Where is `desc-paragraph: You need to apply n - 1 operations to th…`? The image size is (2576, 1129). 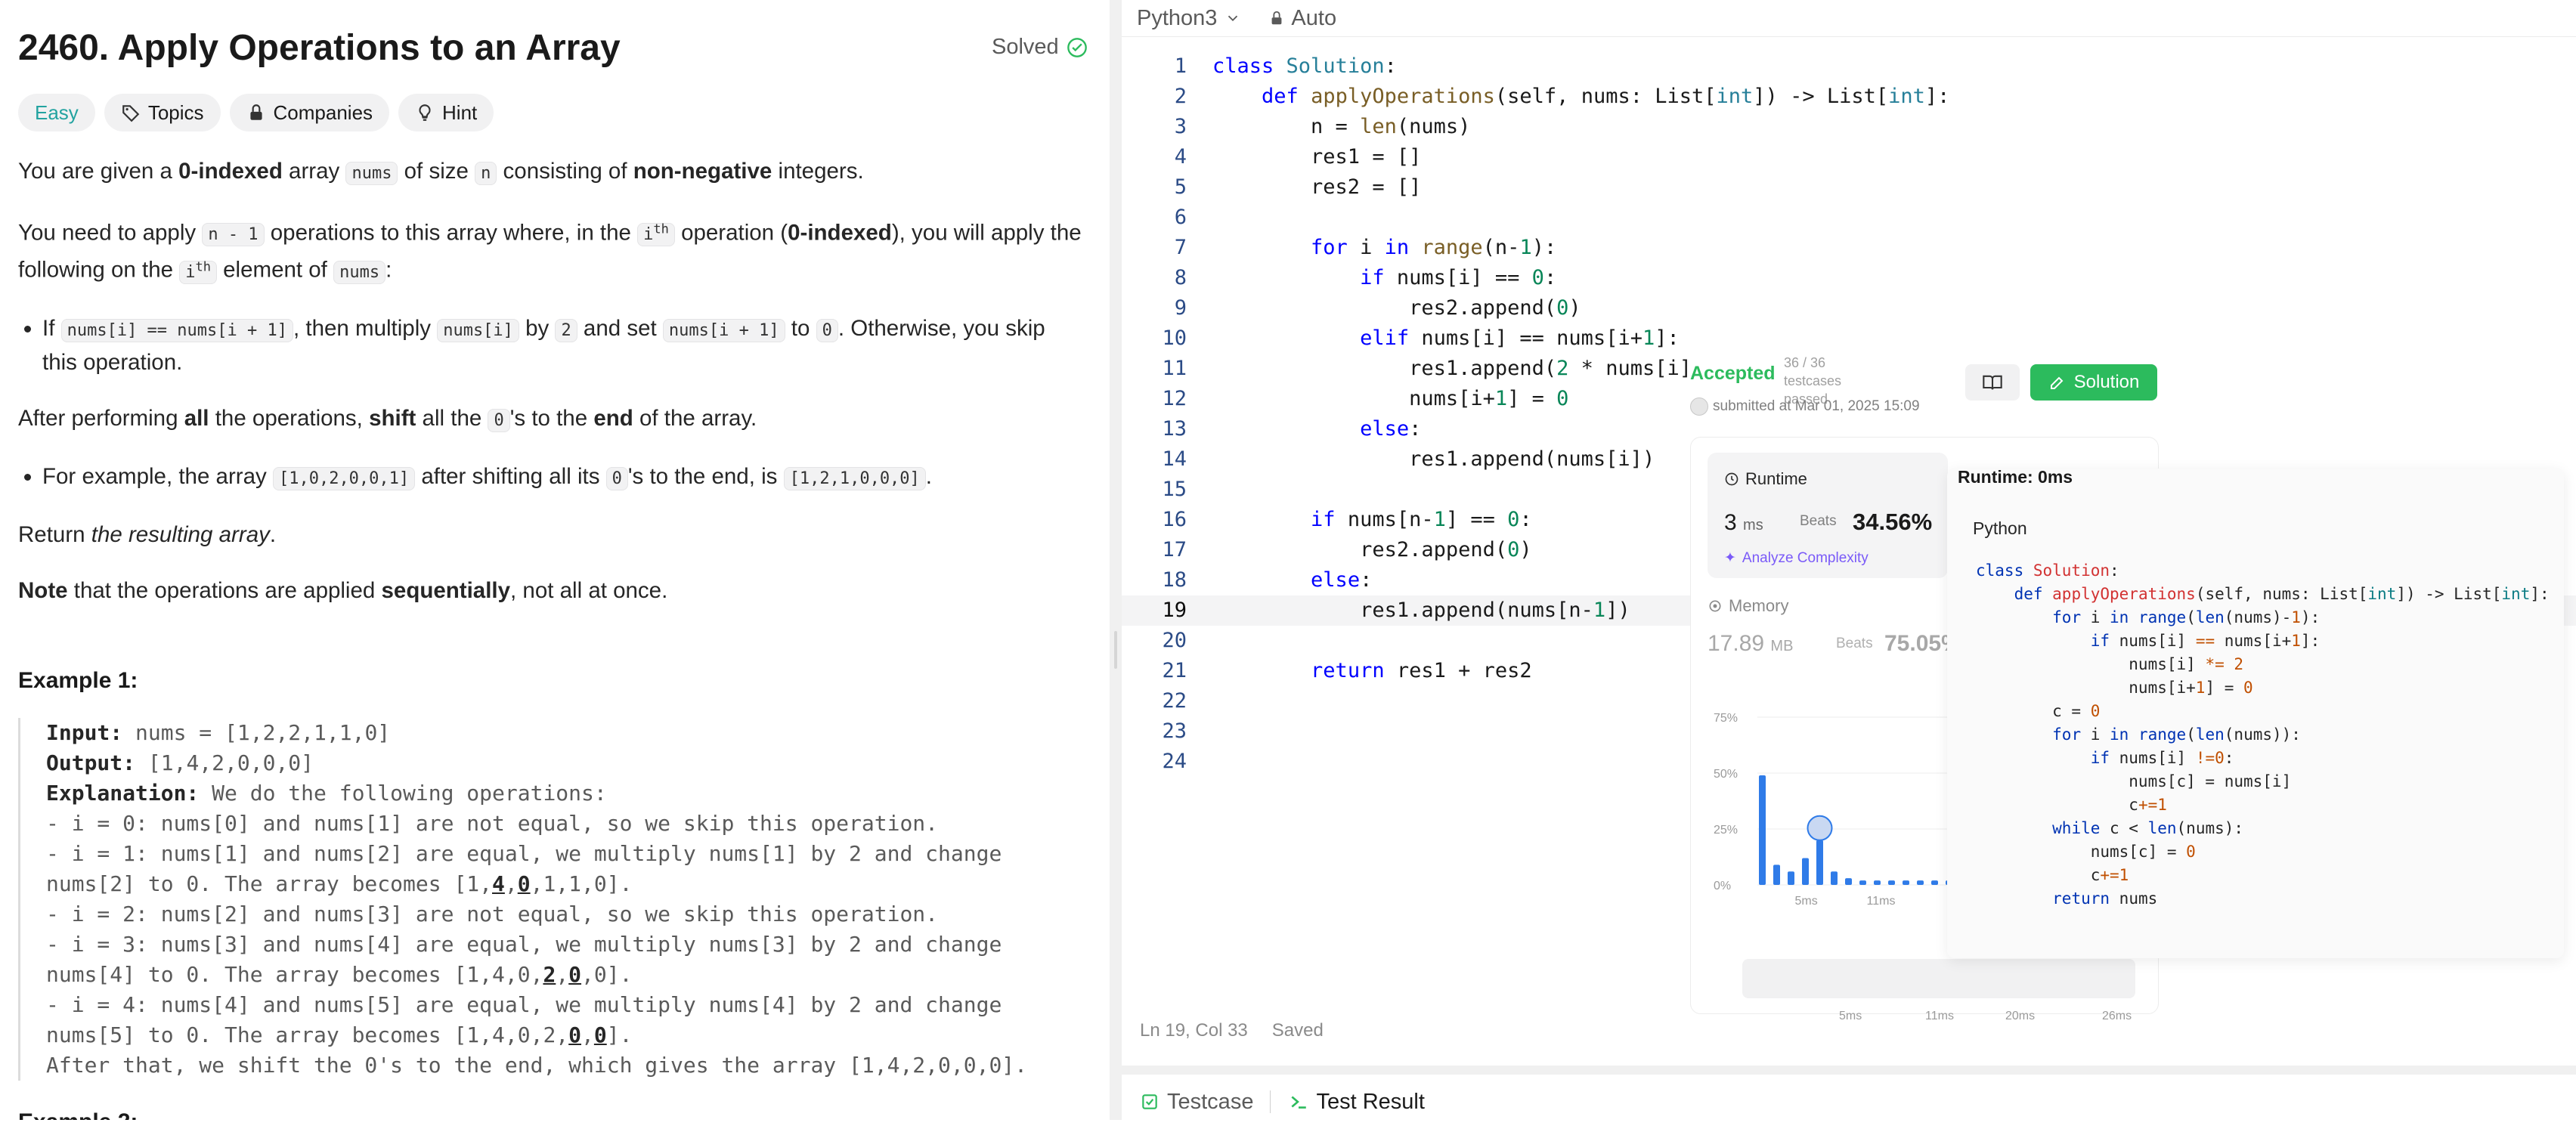
desc-paragraph: You need to apply n - 1 operations to th… is located at coordinates (550, 252).